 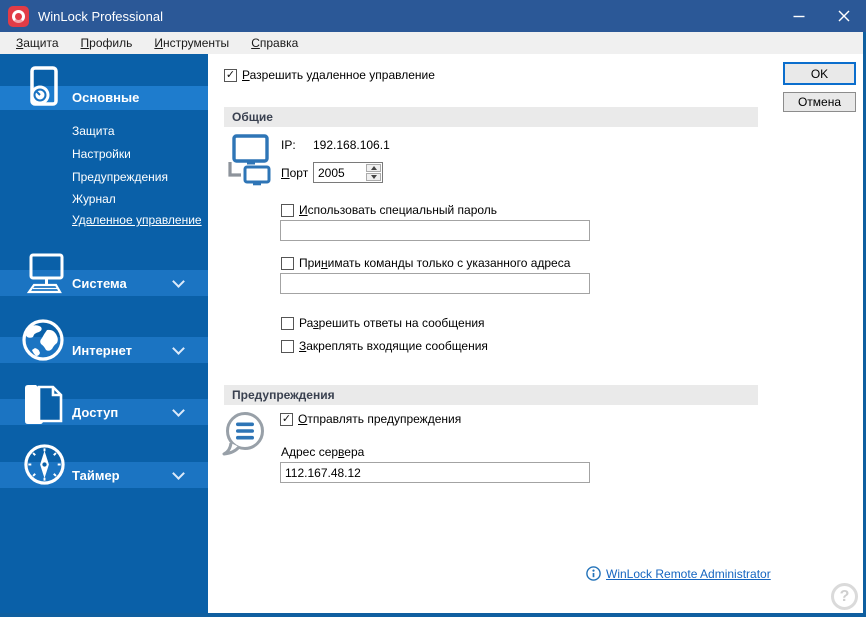 I want to click on allow-replies-checkbox: Разрешить ответы на сообщения, so click(x=383, y=323).